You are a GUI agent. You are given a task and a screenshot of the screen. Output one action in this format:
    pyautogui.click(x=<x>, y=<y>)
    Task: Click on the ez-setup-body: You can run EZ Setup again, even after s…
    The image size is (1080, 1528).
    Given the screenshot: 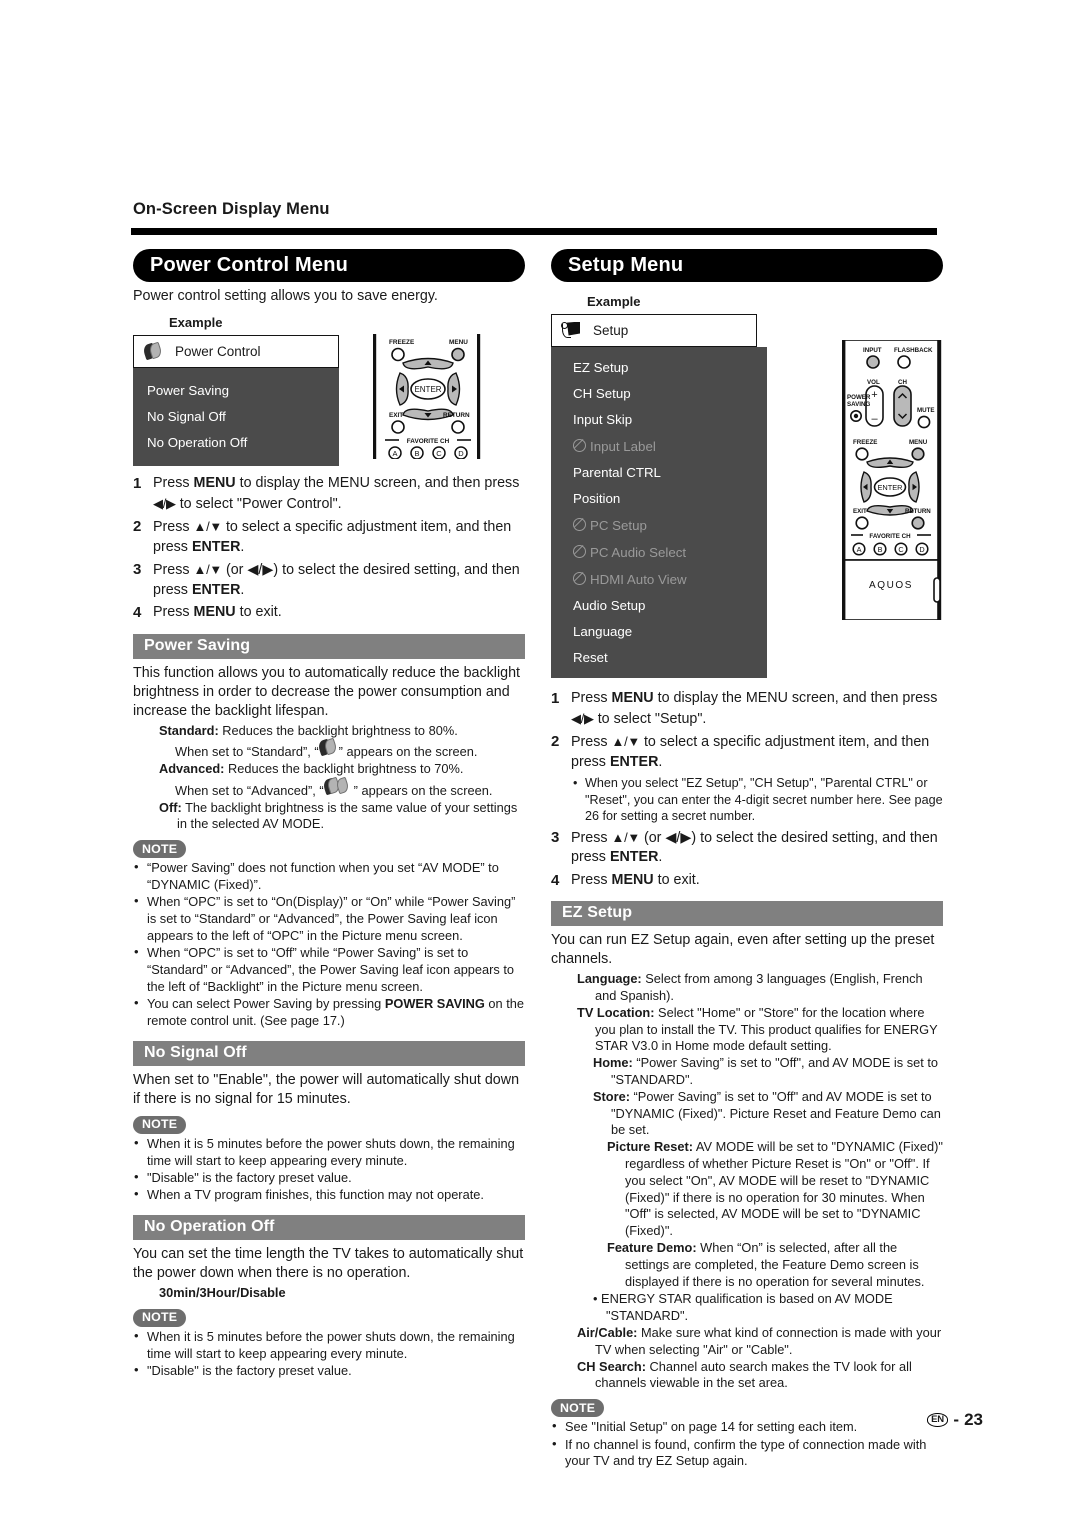 What is the action you would take?
    pyautogui.click(x=743, y=950)
    